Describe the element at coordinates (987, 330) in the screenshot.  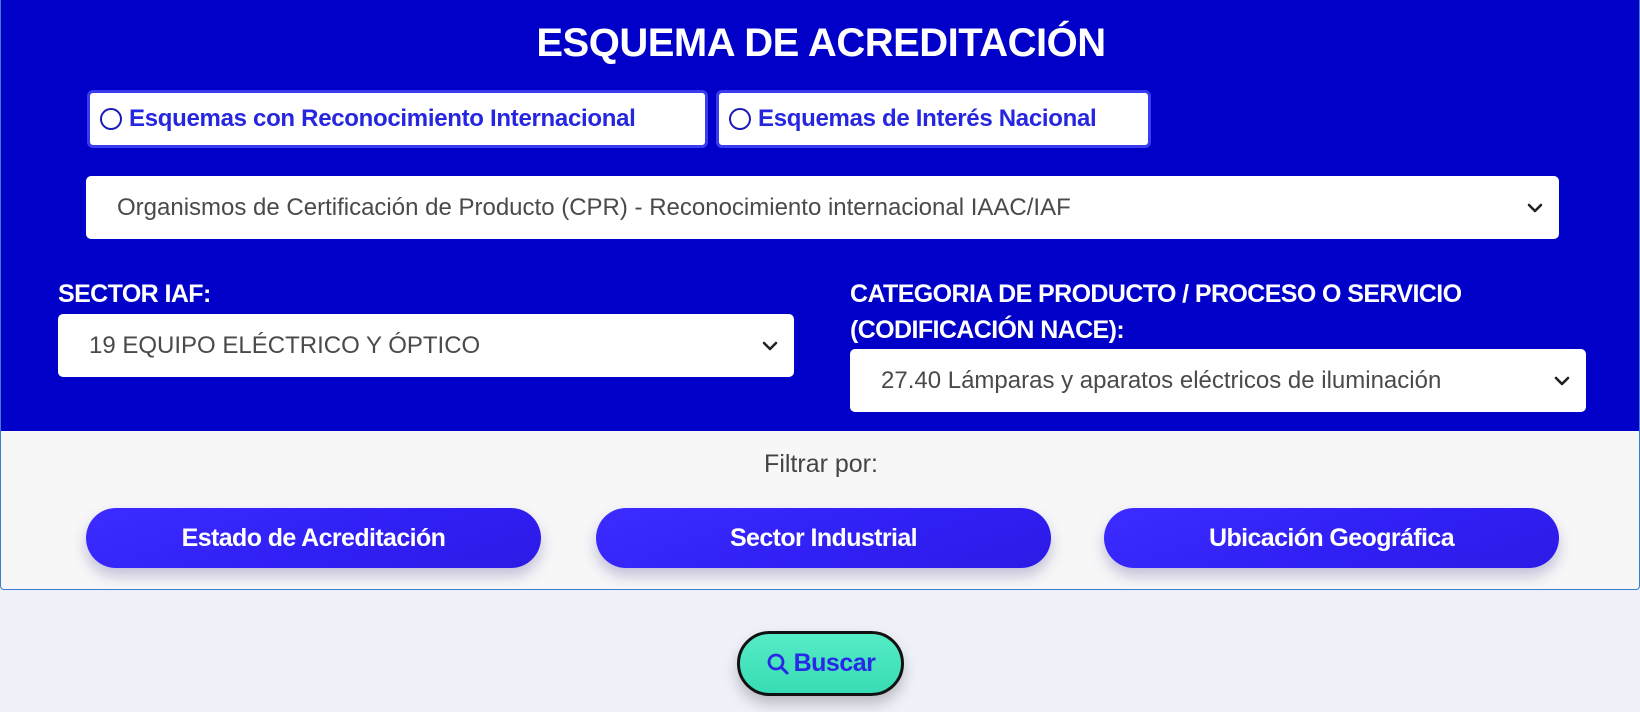
I see `category-label-line2: (CODIFICACIÓN NACE):` at that location.